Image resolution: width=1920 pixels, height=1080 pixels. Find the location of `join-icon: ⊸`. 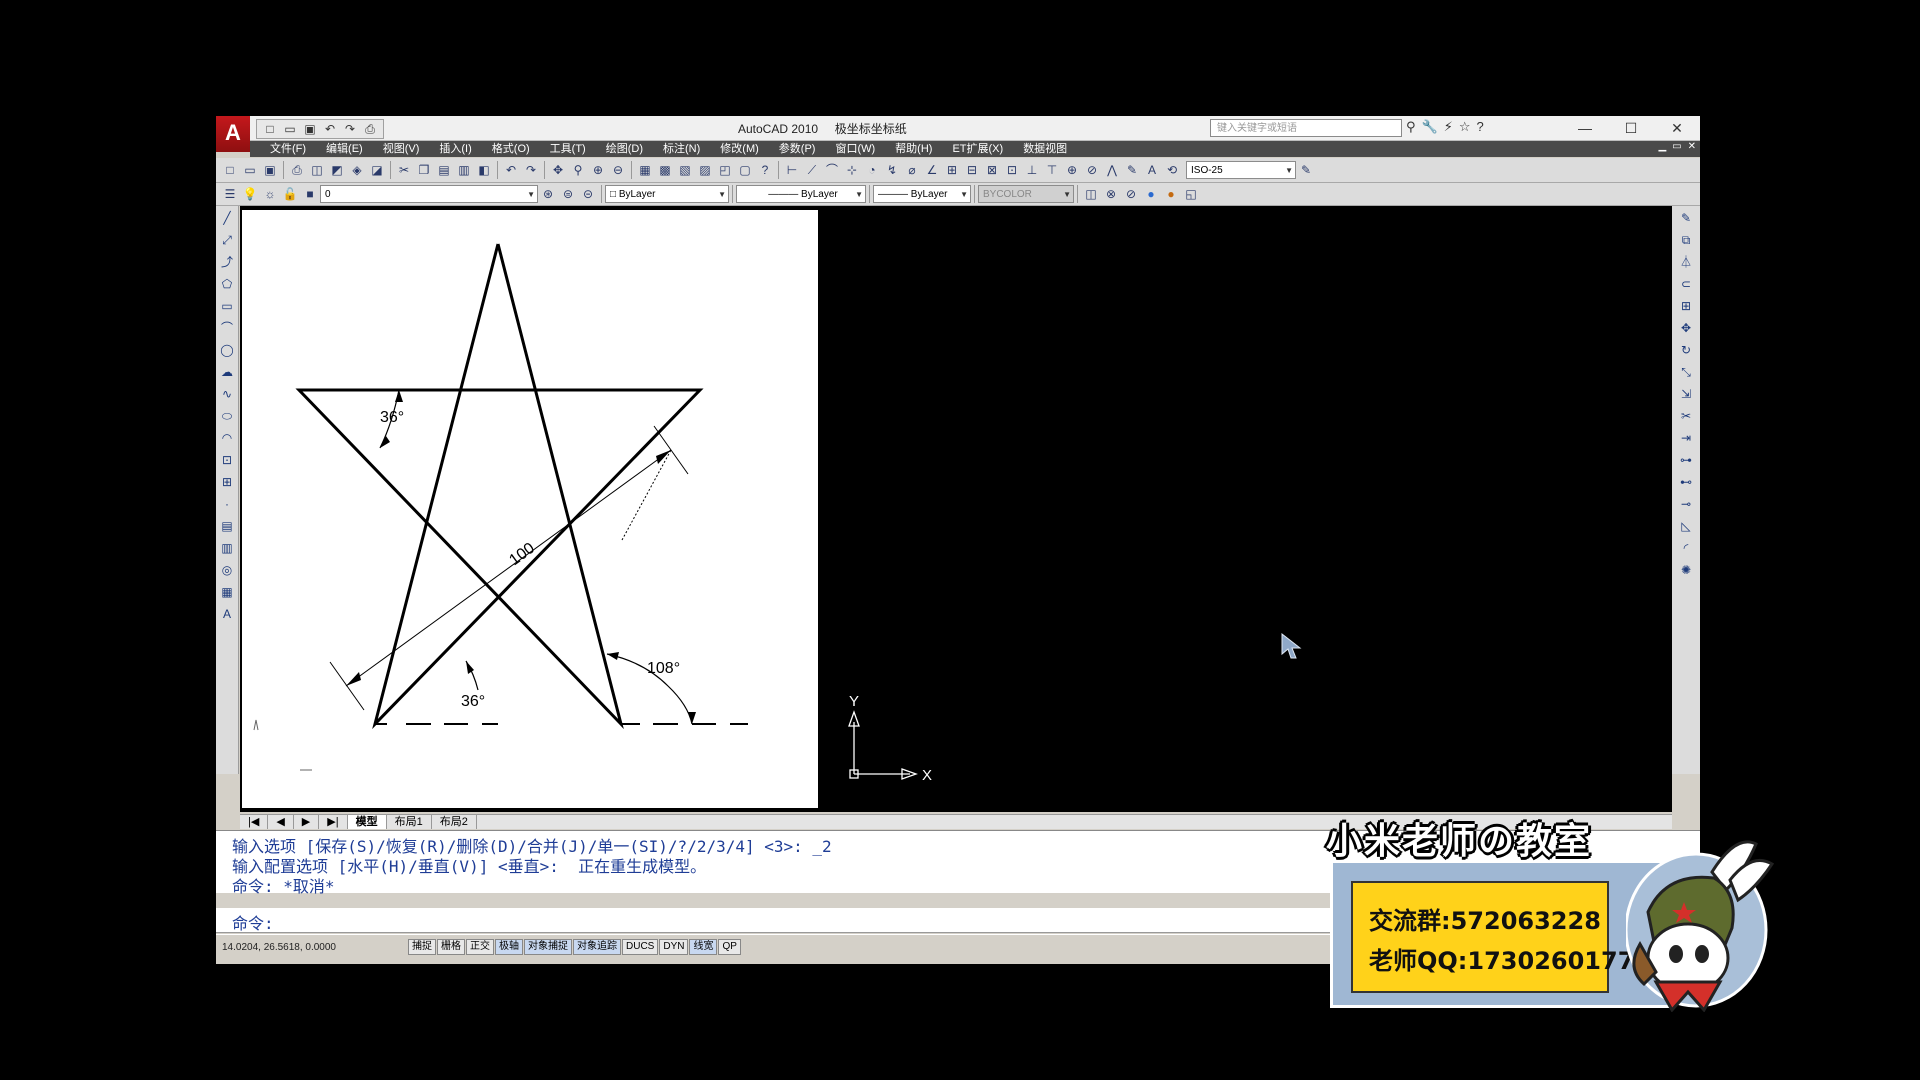

join-icon: ⊸ is located at coordinates (1686, 504).